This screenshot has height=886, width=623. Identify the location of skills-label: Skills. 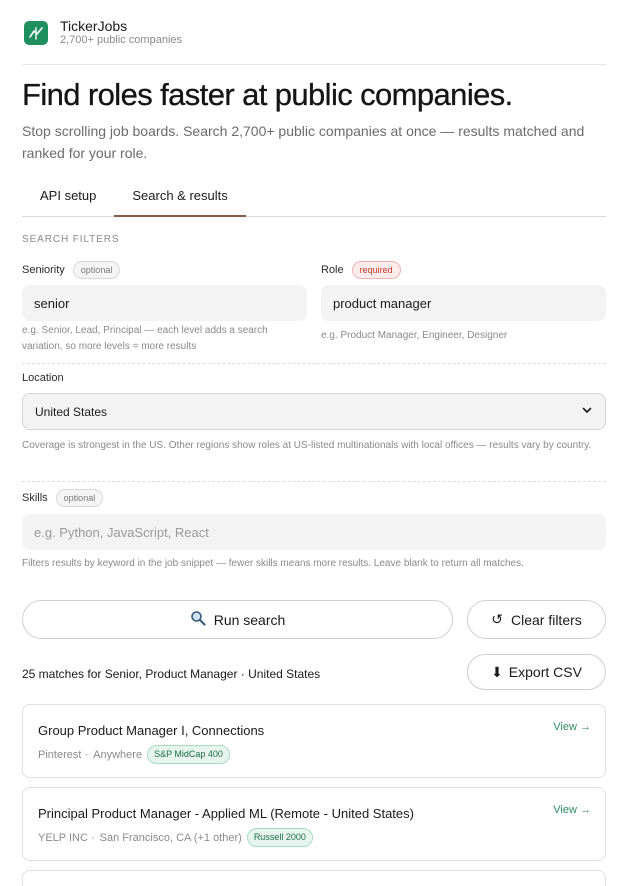
(35, 498).